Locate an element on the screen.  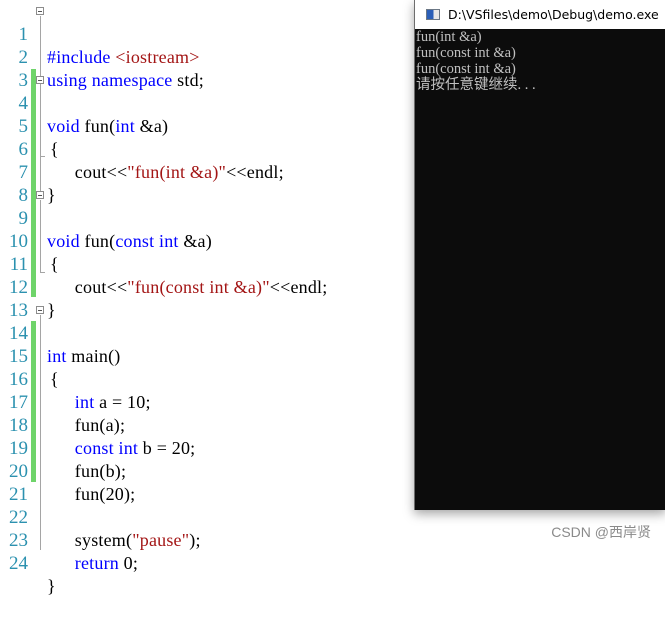
code-line: 1 #include <iostream> is located at coordinates (207, 33).